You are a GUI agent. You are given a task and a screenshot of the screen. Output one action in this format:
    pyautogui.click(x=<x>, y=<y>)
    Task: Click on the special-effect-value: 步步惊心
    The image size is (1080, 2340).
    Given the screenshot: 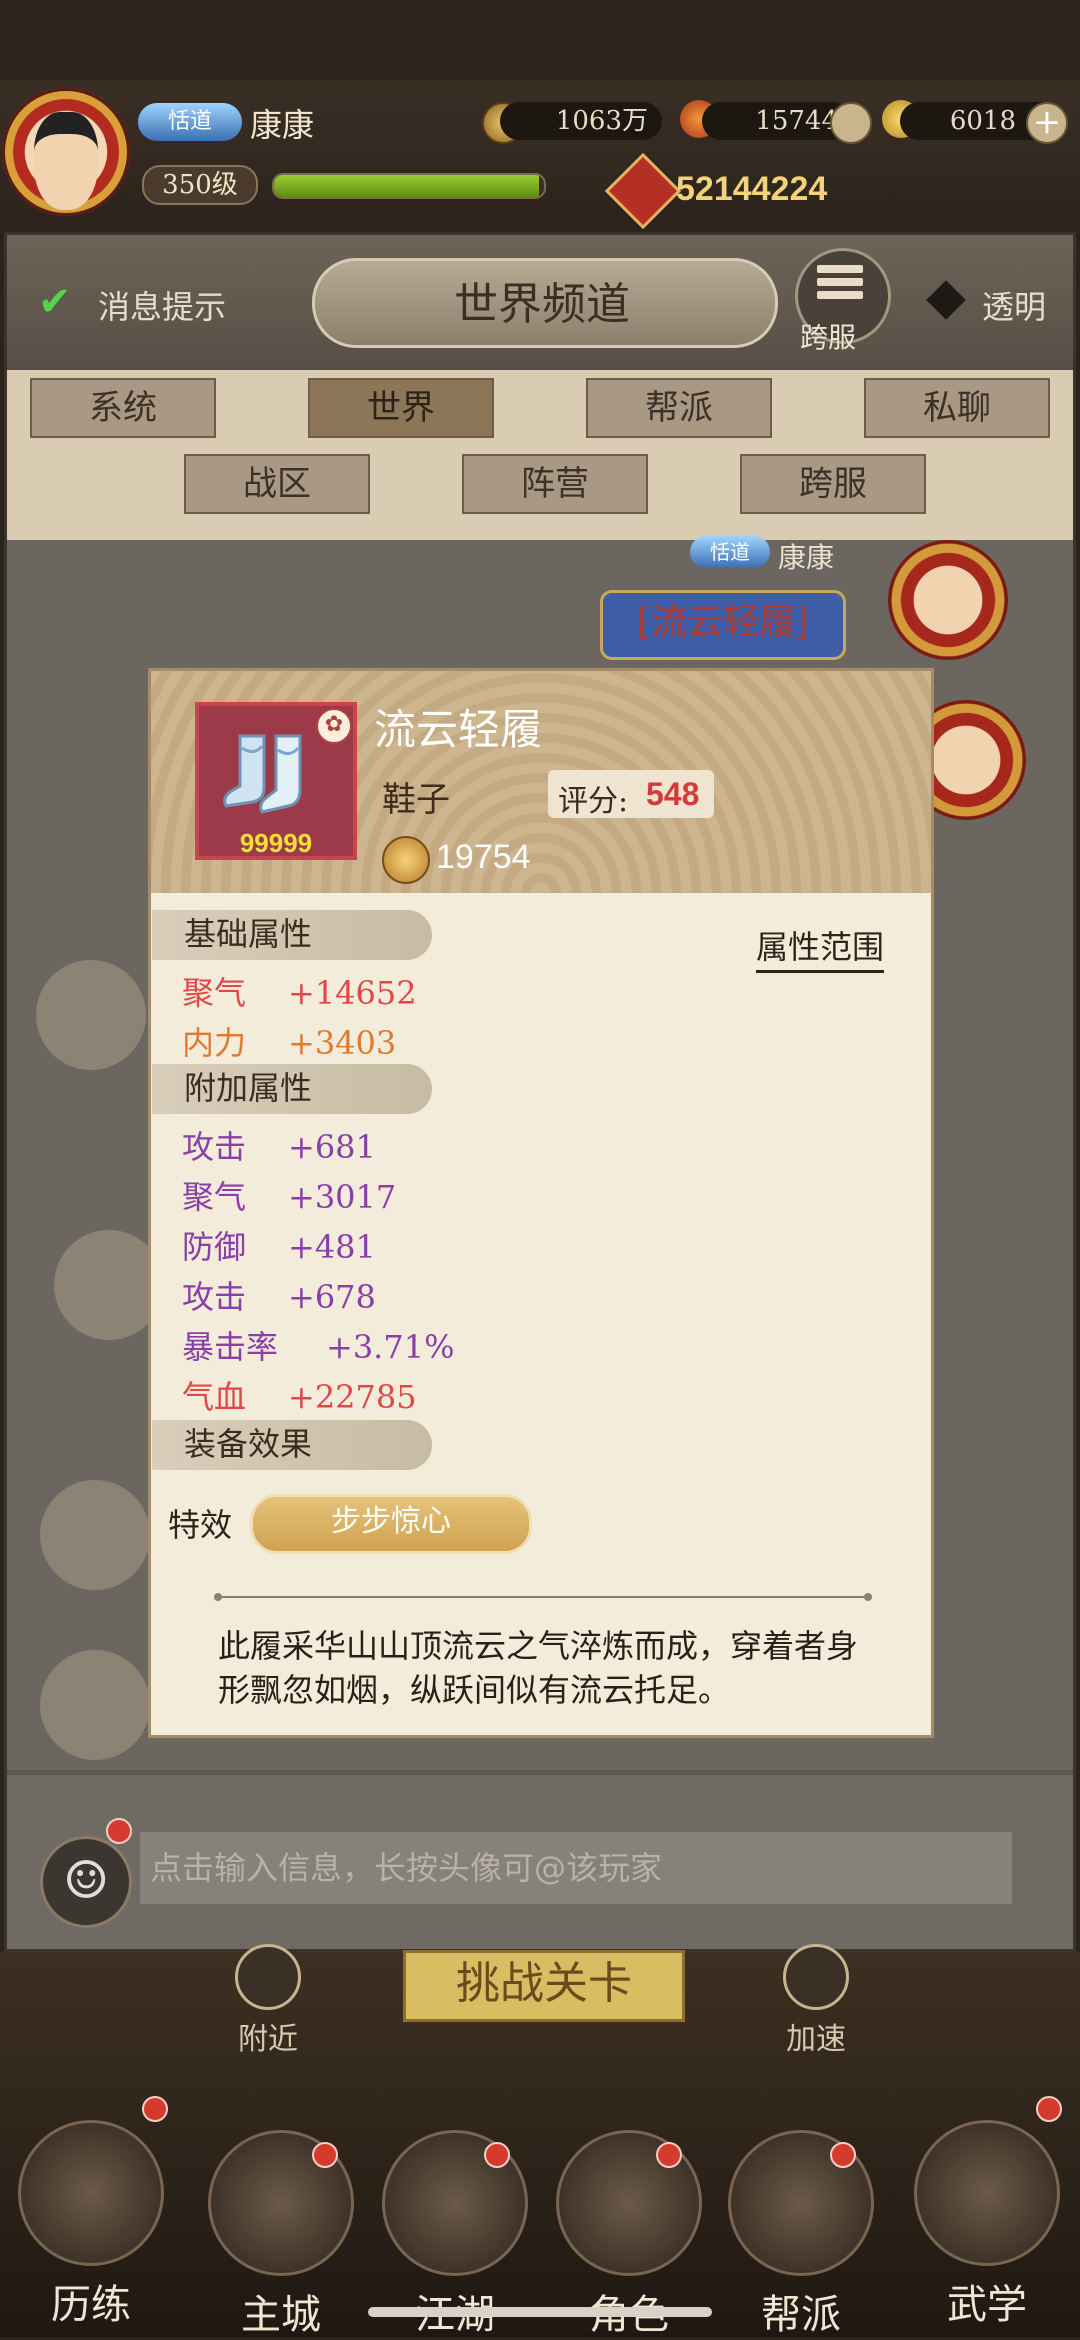 What is the action you would take?
    pyautogui.click(x=391, y=1524)
    